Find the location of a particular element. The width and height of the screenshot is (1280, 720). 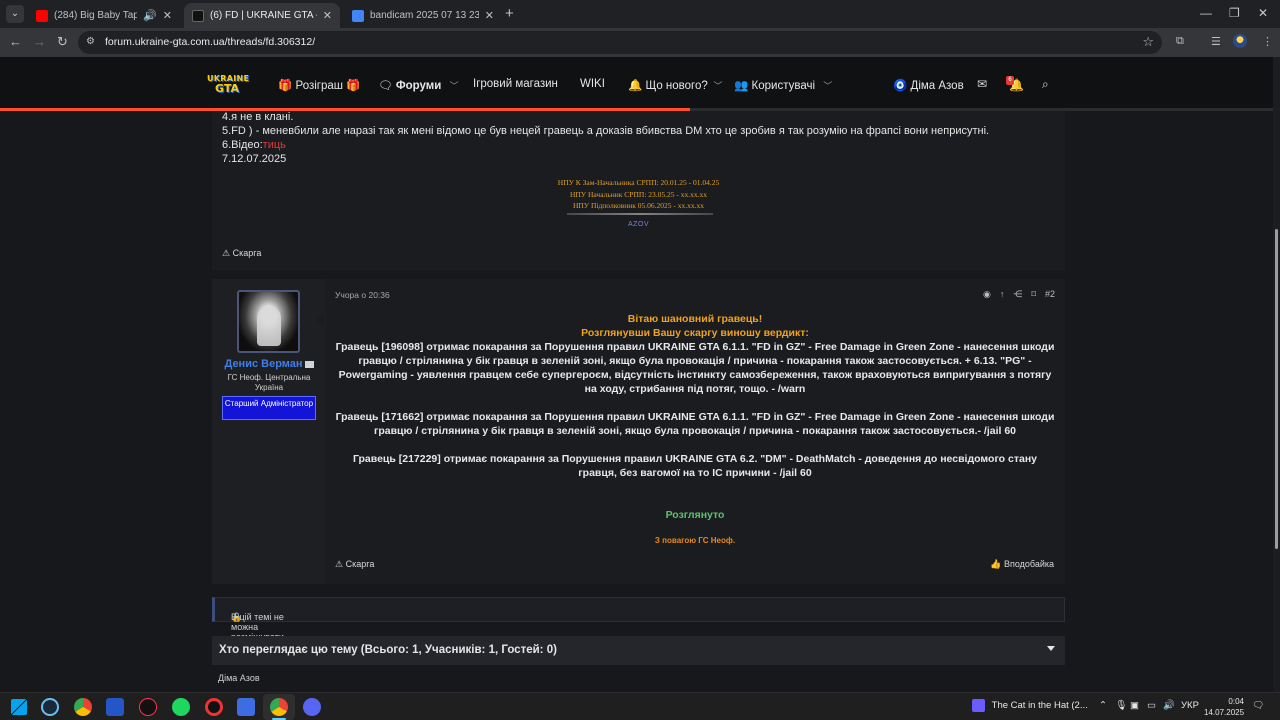

post-arrow is located at coordinates (320, 320).